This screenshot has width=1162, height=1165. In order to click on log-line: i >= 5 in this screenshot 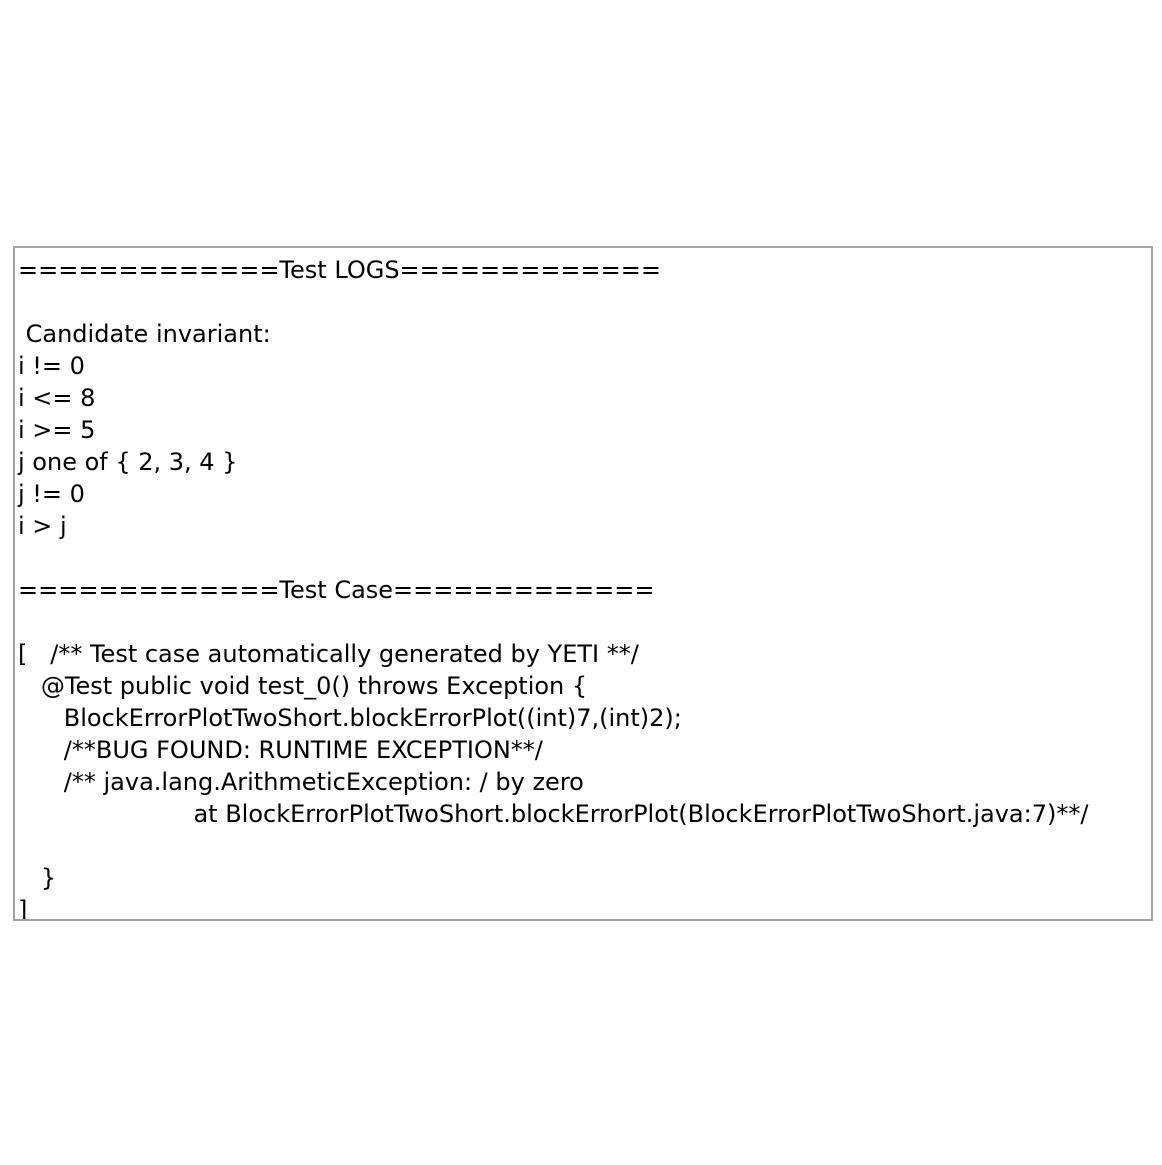, I will do `click(57, 430)`.